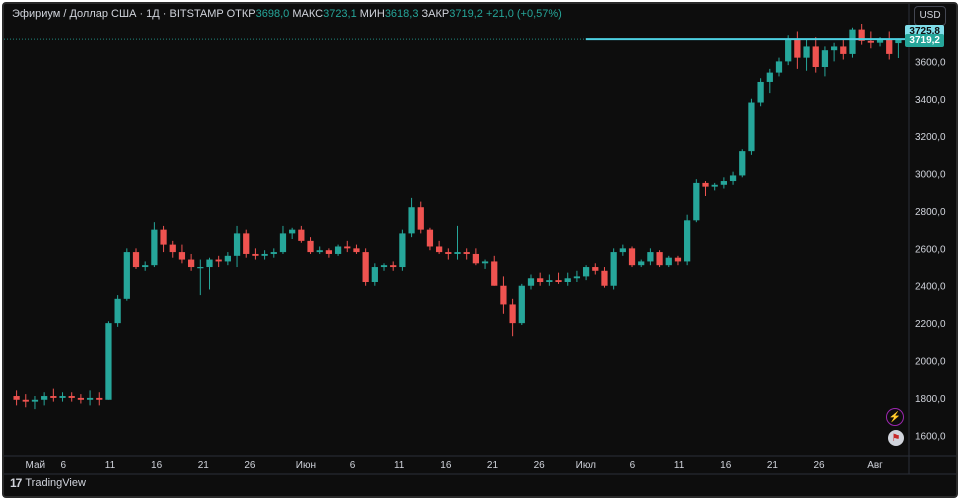 The width and height of the screenshot is (960, 500). Describe the element at coordinates (930, 249) in the screenshot. I see `y-tick-label: 2600,0` at that location.